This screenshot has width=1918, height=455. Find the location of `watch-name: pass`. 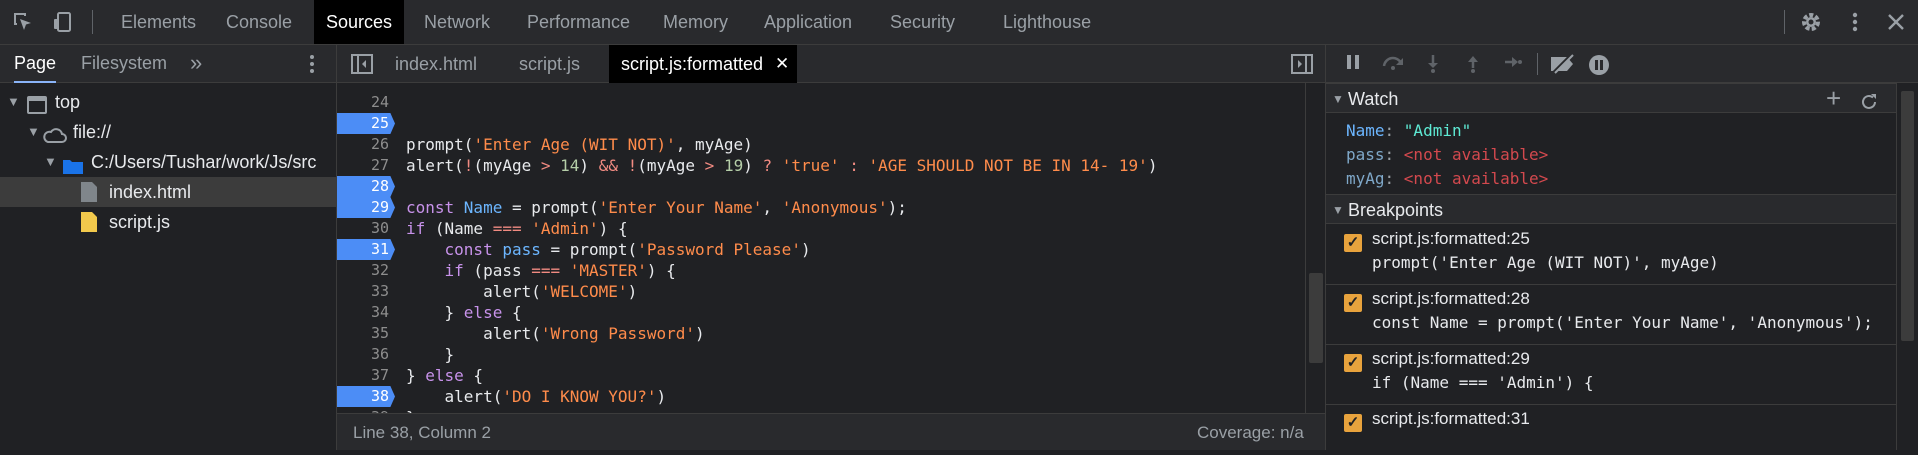

watch-name: pass is located at coordinates (1365, 154).